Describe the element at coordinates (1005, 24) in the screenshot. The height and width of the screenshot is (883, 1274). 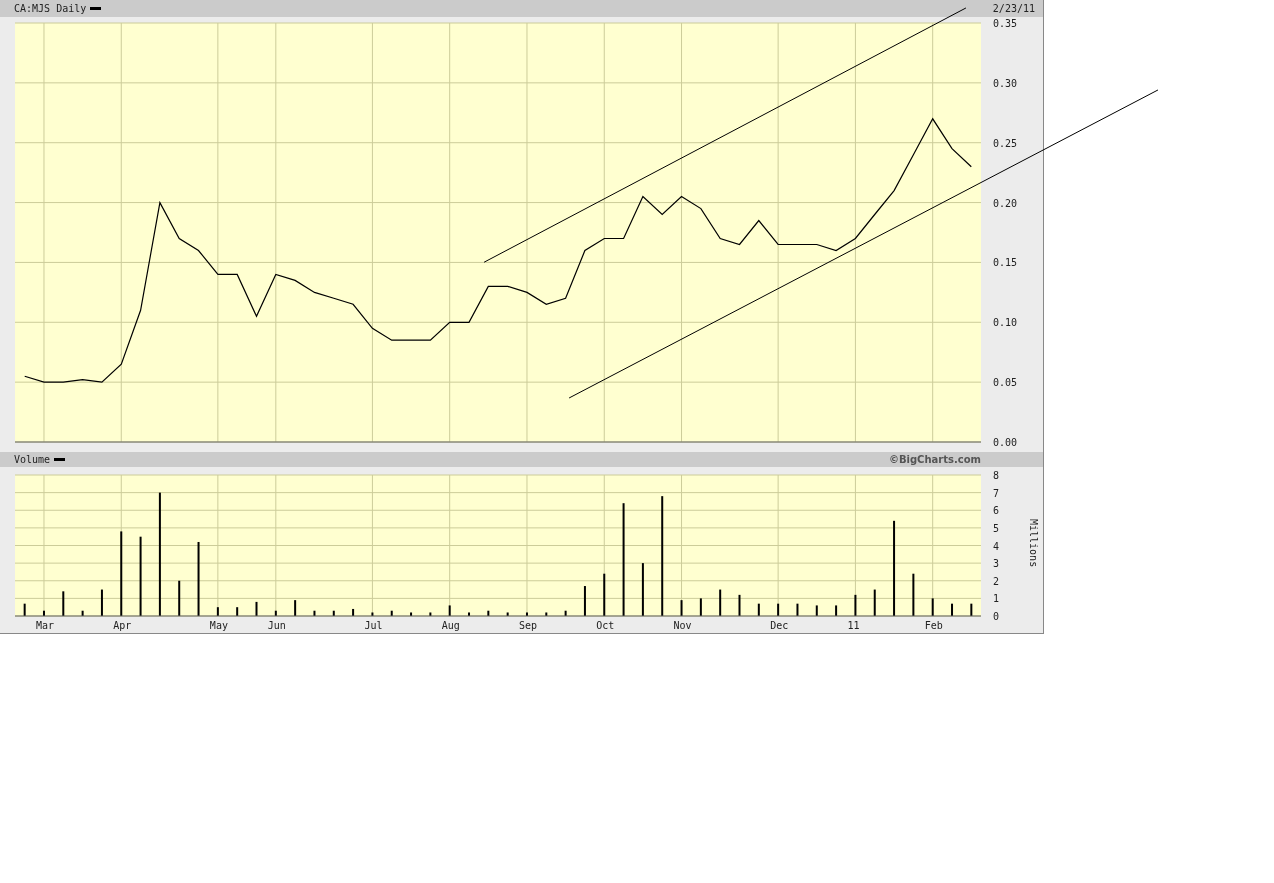
I see `axis-label: 0.35` at that location.